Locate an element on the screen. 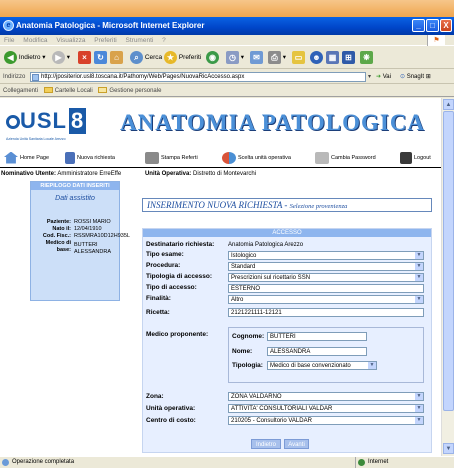 The height and width of the screenshot is (468, 454). refresh-button: ↻ is located at coordinates (100, 58).